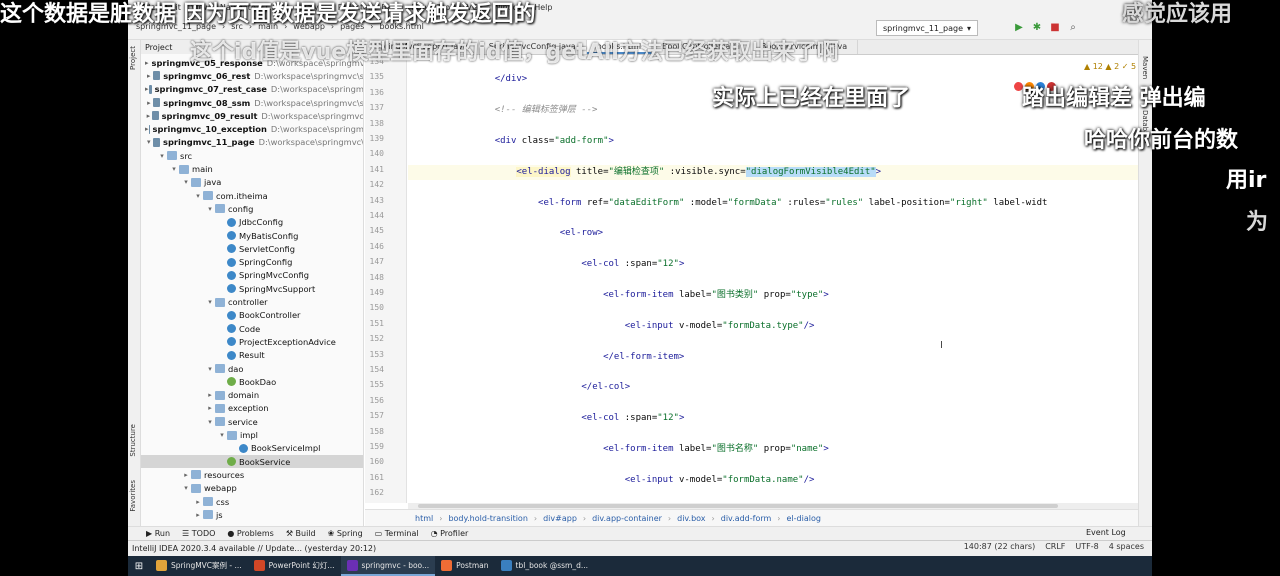 The width and height of the screenshot is (1280, 576). What do you see at coordinates (252, 368) in the screenshot?
I see `tree-row: ▾ dao` at bounding box center [252, 368].